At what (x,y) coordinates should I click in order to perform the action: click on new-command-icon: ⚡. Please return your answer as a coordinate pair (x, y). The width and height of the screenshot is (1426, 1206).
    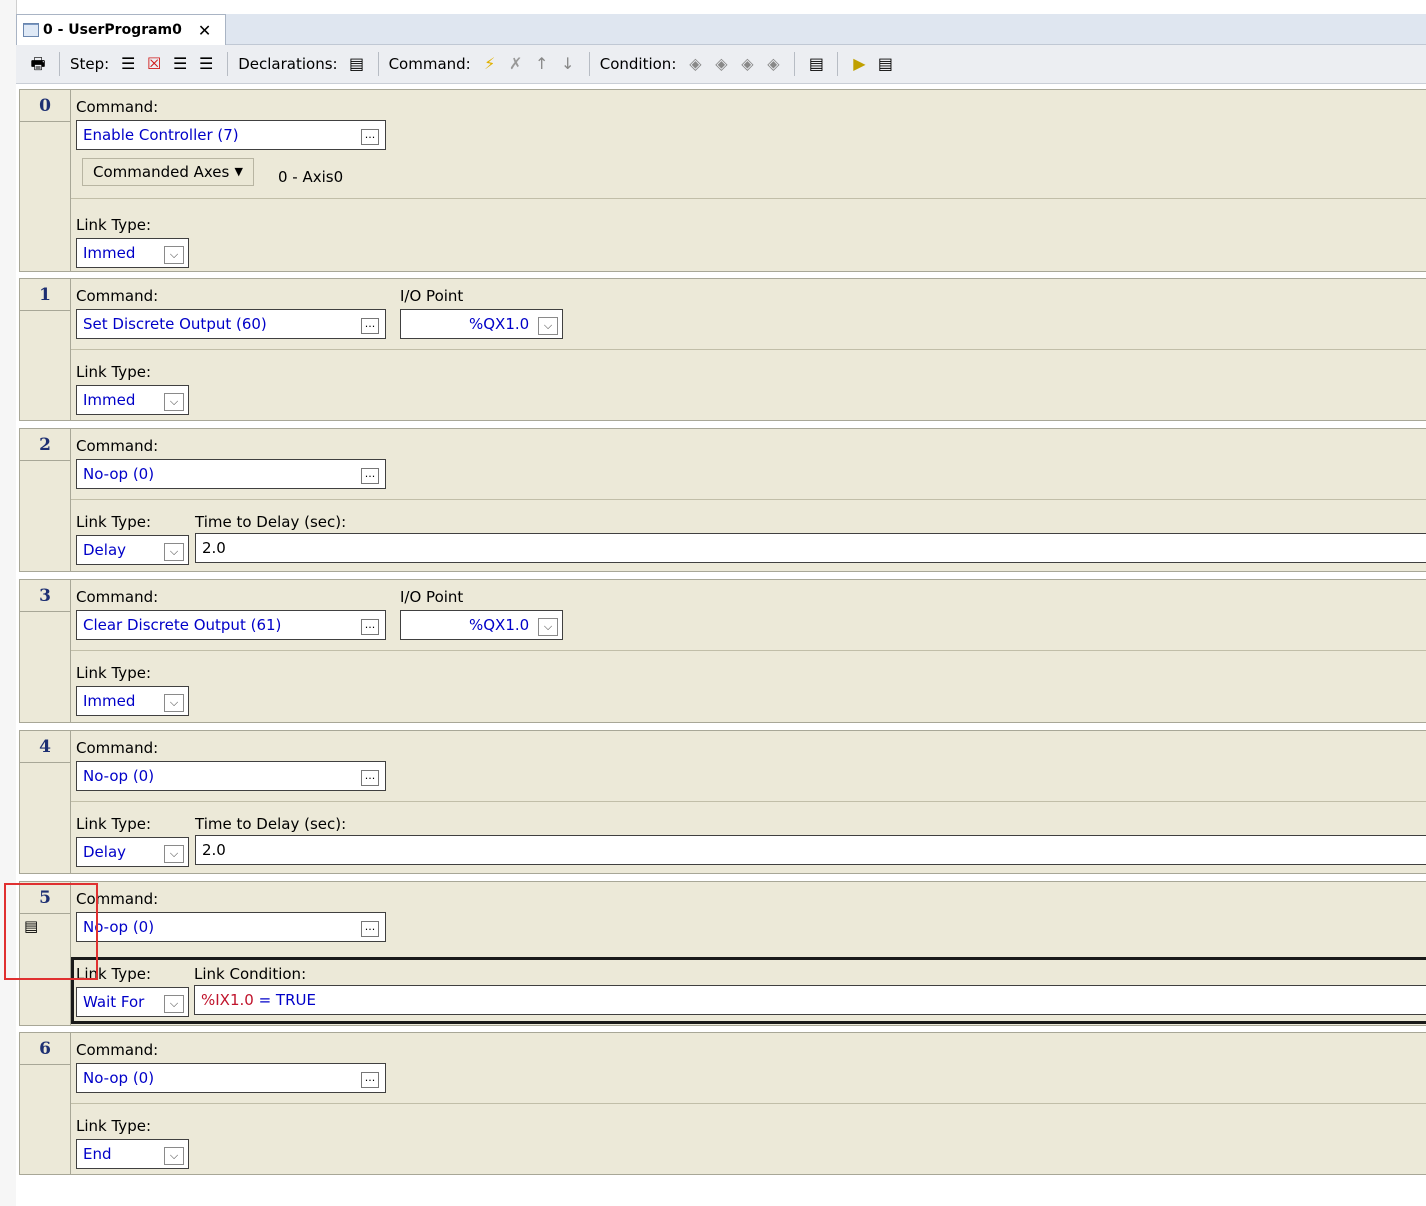
    Looking at the image, I should click on (490, 64).